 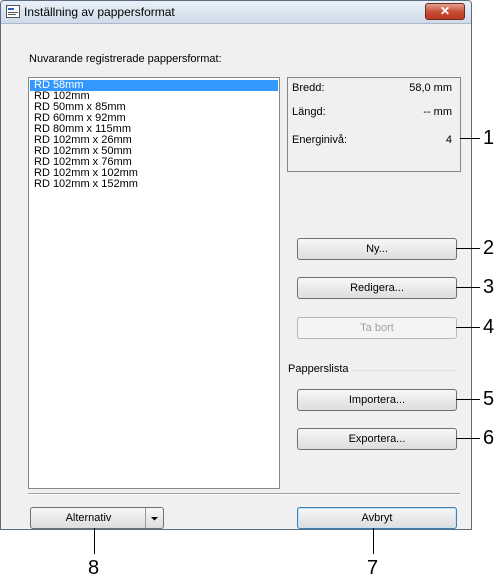 I want to click on energy-row: Energinivå: 4, so click(x=372, y=140).